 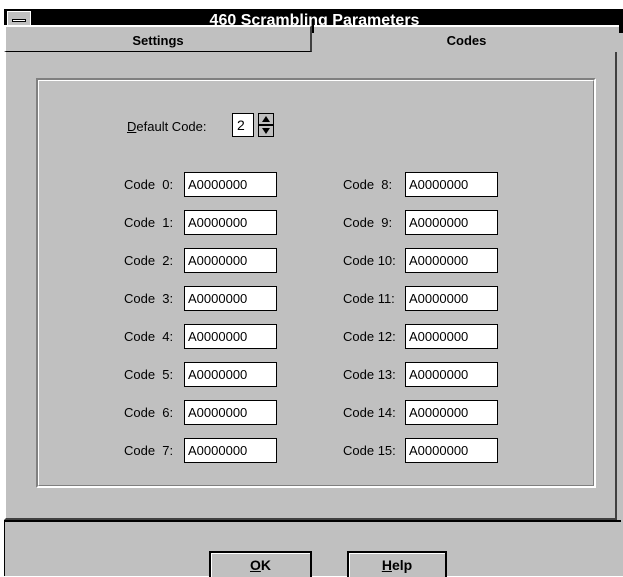 What do you see at coordinates (397, 564) in the screenshot?
I see `help-button: Help` at bounding box center [397, 564].